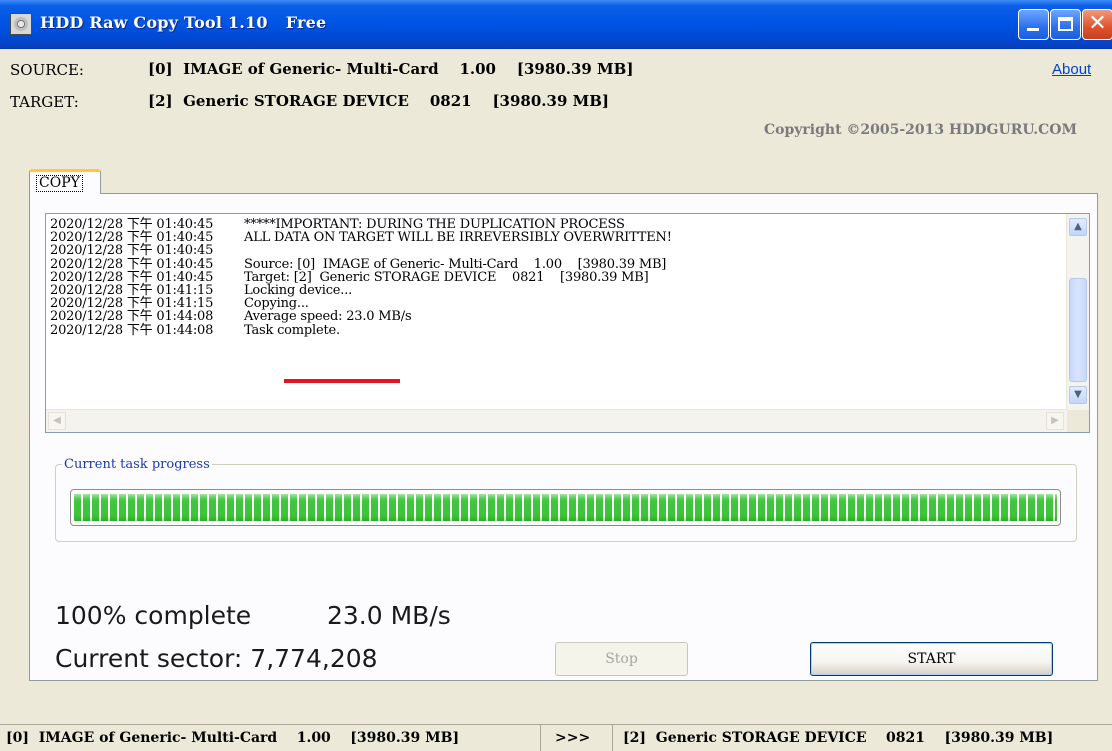 Image resolution: width=1112 pixels, height=751 pixels. Describe the element at coordinates (1078, 421) in the screenshot. I see `scrollbar-corner` at that location.